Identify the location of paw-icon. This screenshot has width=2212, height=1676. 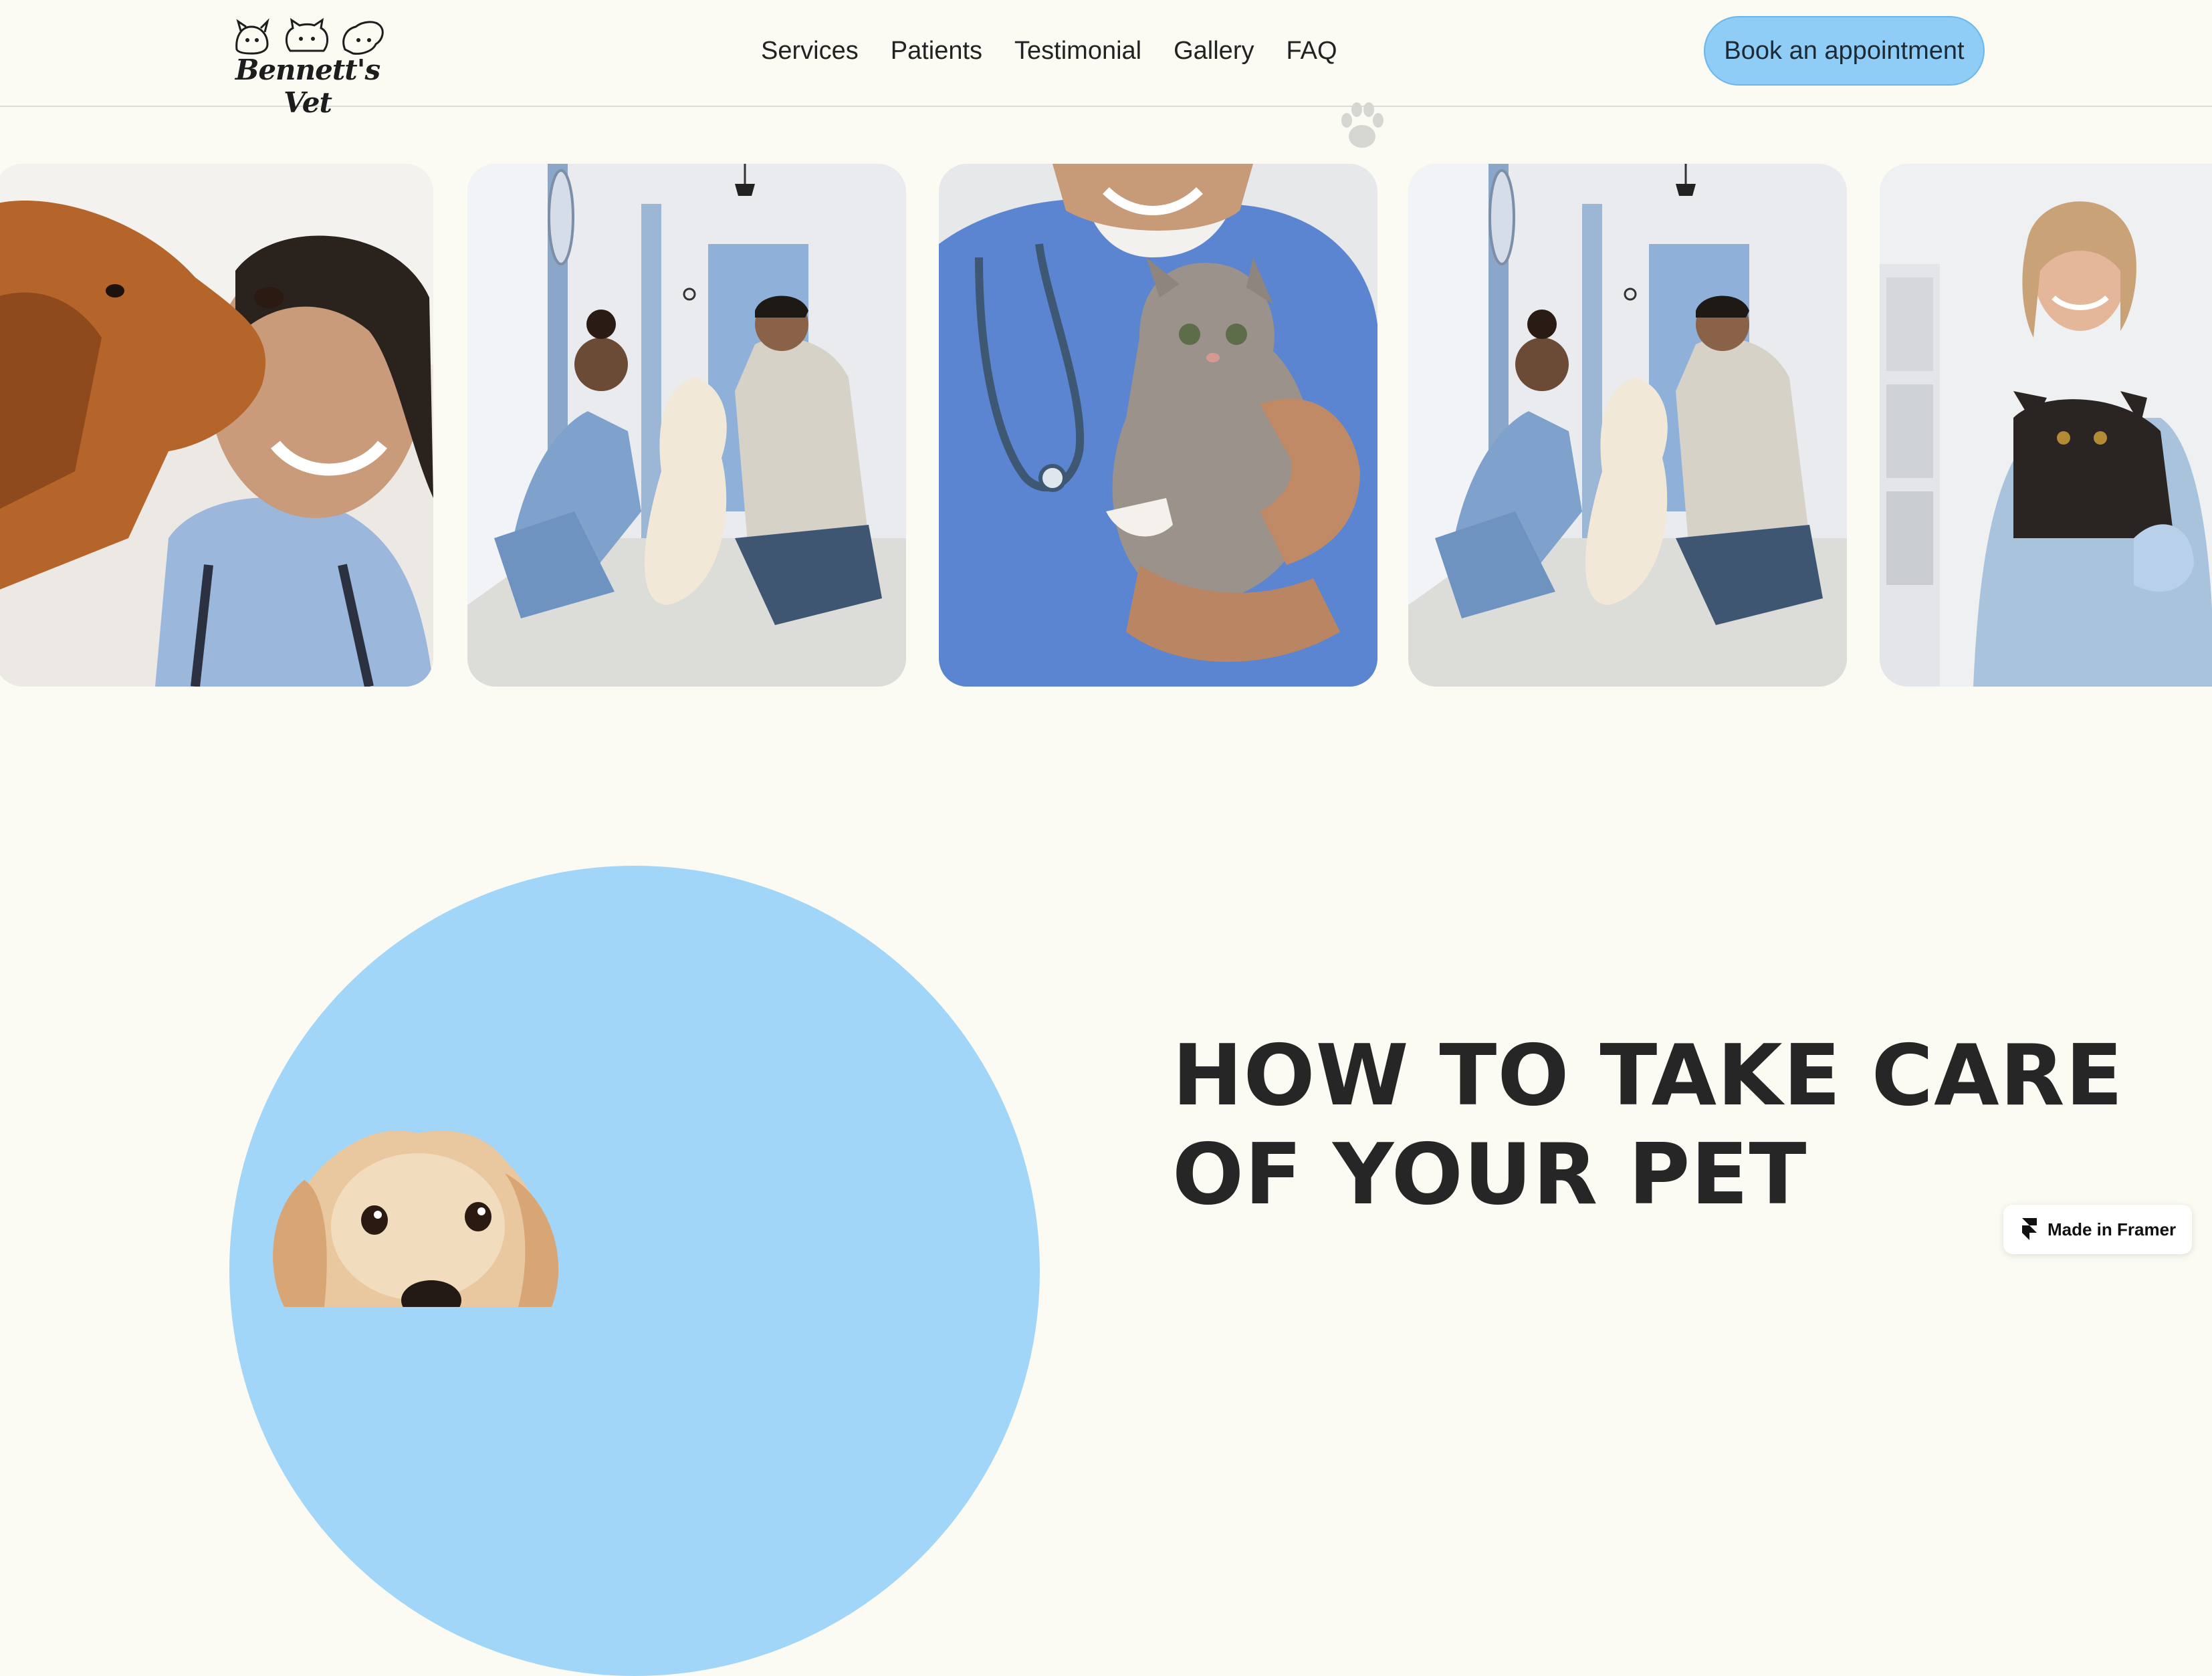
(1362, 125).